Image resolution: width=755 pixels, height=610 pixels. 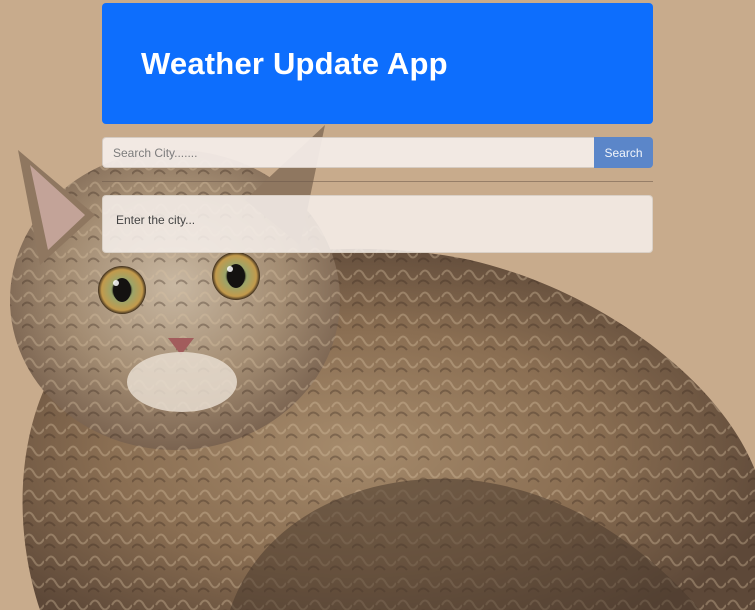 What do you see at coordinates (294, 63) in the screenshot?
I see `page-title: Weather Update App` at bounding box center [294, 63].